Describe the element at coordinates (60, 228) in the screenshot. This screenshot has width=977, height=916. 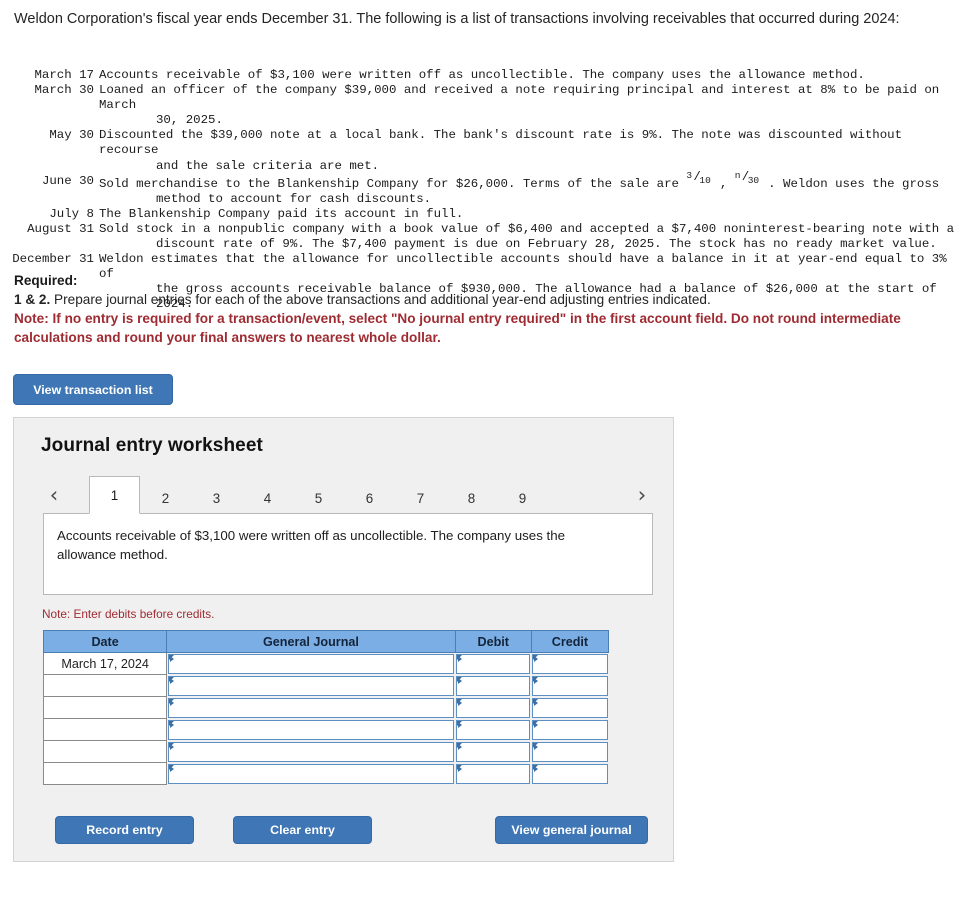
I see `transaction-date: August 31` at that location.